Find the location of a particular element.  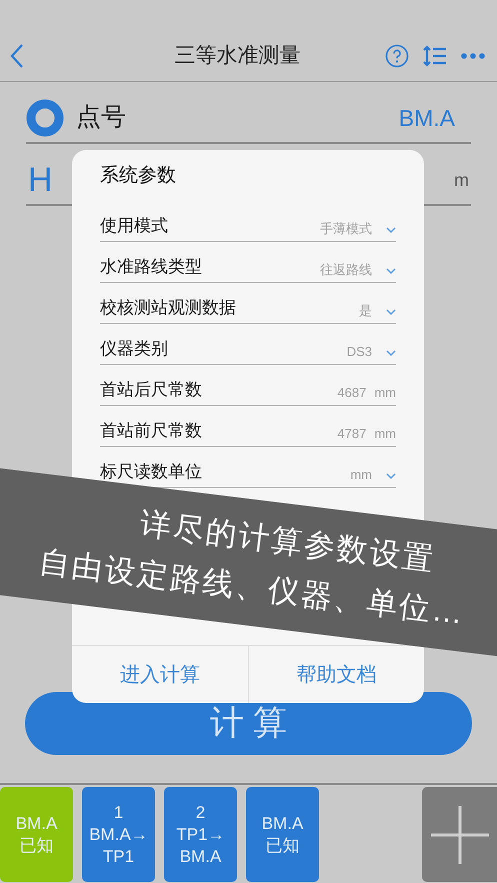

add-button is located at coordinates (459, 834).